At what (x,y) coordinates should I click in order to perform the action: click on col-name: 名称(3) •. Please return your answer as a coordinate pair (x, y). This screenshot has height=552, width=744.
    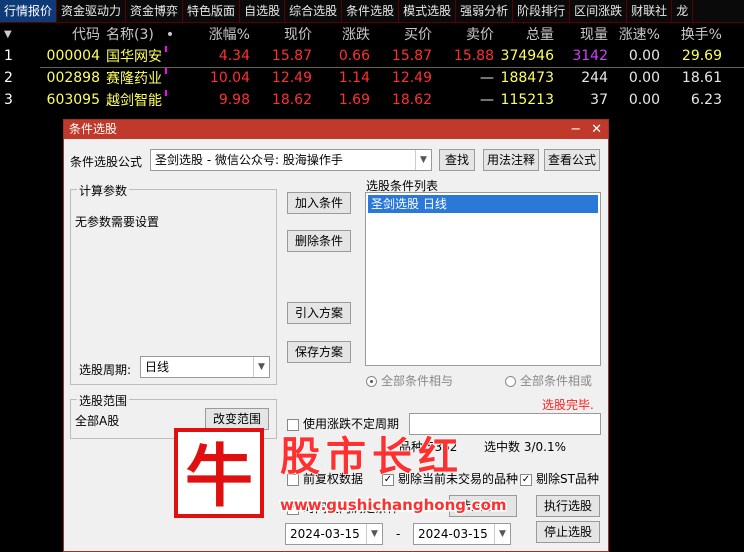
    Looking at the image, I should click on (148, 34).